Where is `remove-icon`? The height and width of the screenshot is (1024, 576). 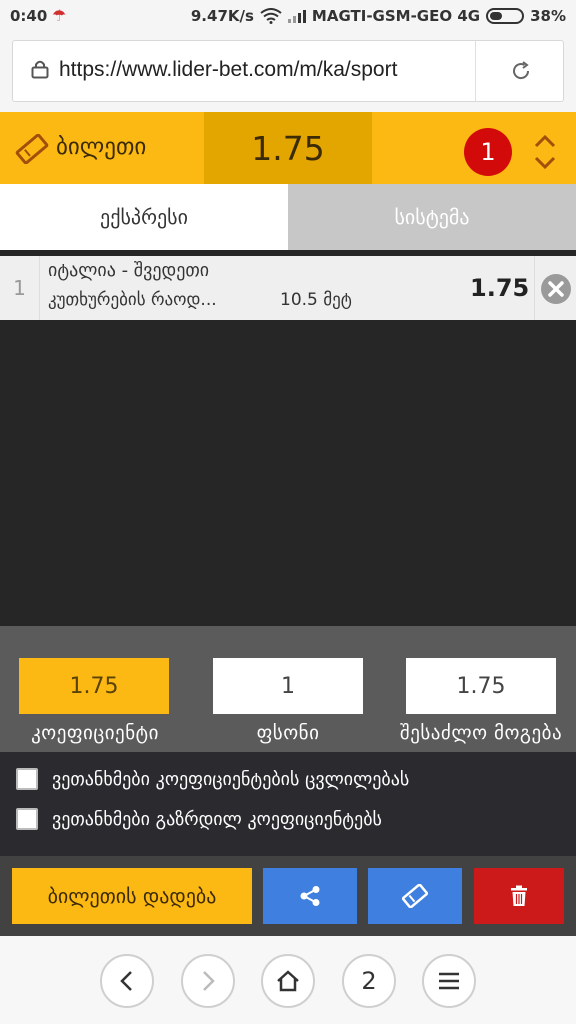
remove-icon is located at coordinates (556, 289).